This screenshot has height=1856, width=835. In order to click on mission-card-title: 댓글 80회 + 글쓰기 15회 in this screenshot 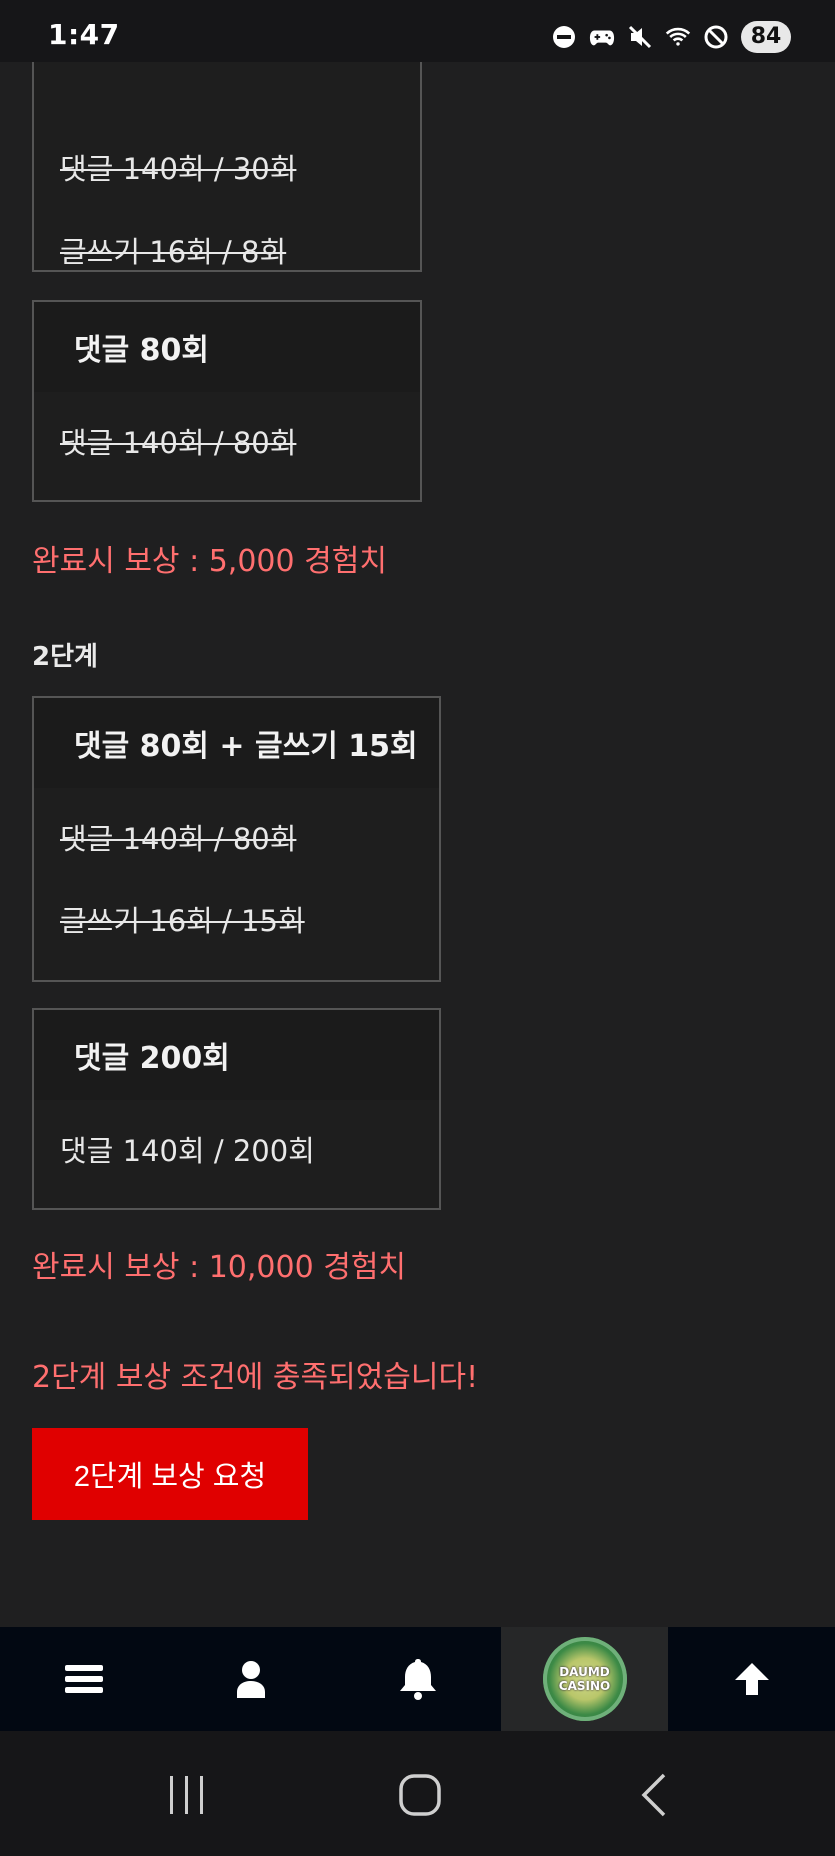, I will do `click(236, 743)`.